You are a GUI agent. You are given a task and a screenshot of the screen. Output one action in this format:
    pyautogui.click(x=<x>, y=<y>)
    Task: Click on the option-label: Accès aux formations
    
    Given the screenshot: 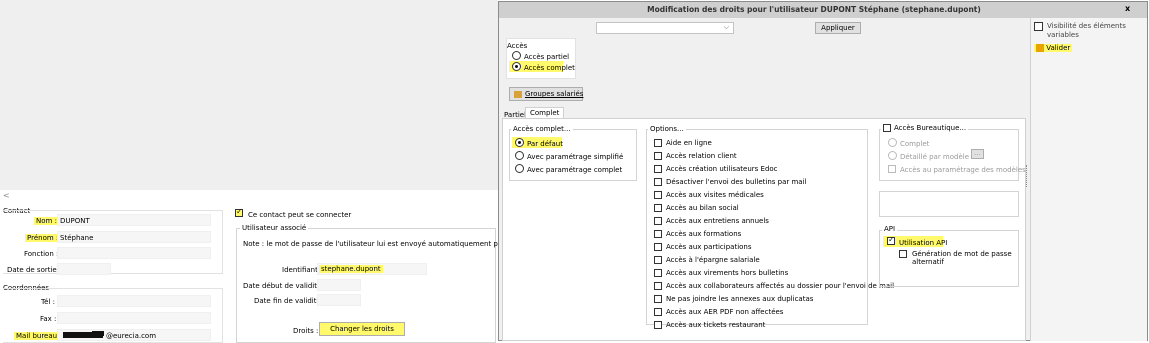 What is the action you would take?
    pyautogui.click(x=704, y=234)
    